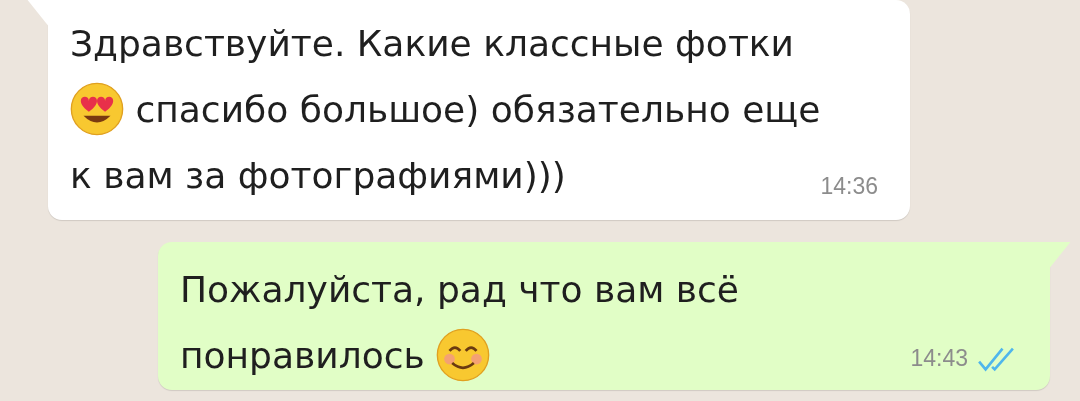 This screenshot has height=401, width=1080. Describe the element at coordinates (432, 43) in the screenshot. I see `message-text: Здравствуйте. Какие классные фотки` at that location.